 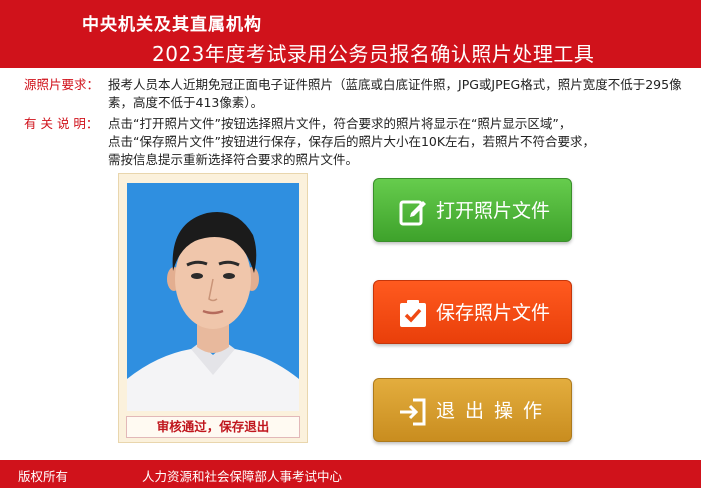 I want to click on edit-icon, so click(x=413, y=212).